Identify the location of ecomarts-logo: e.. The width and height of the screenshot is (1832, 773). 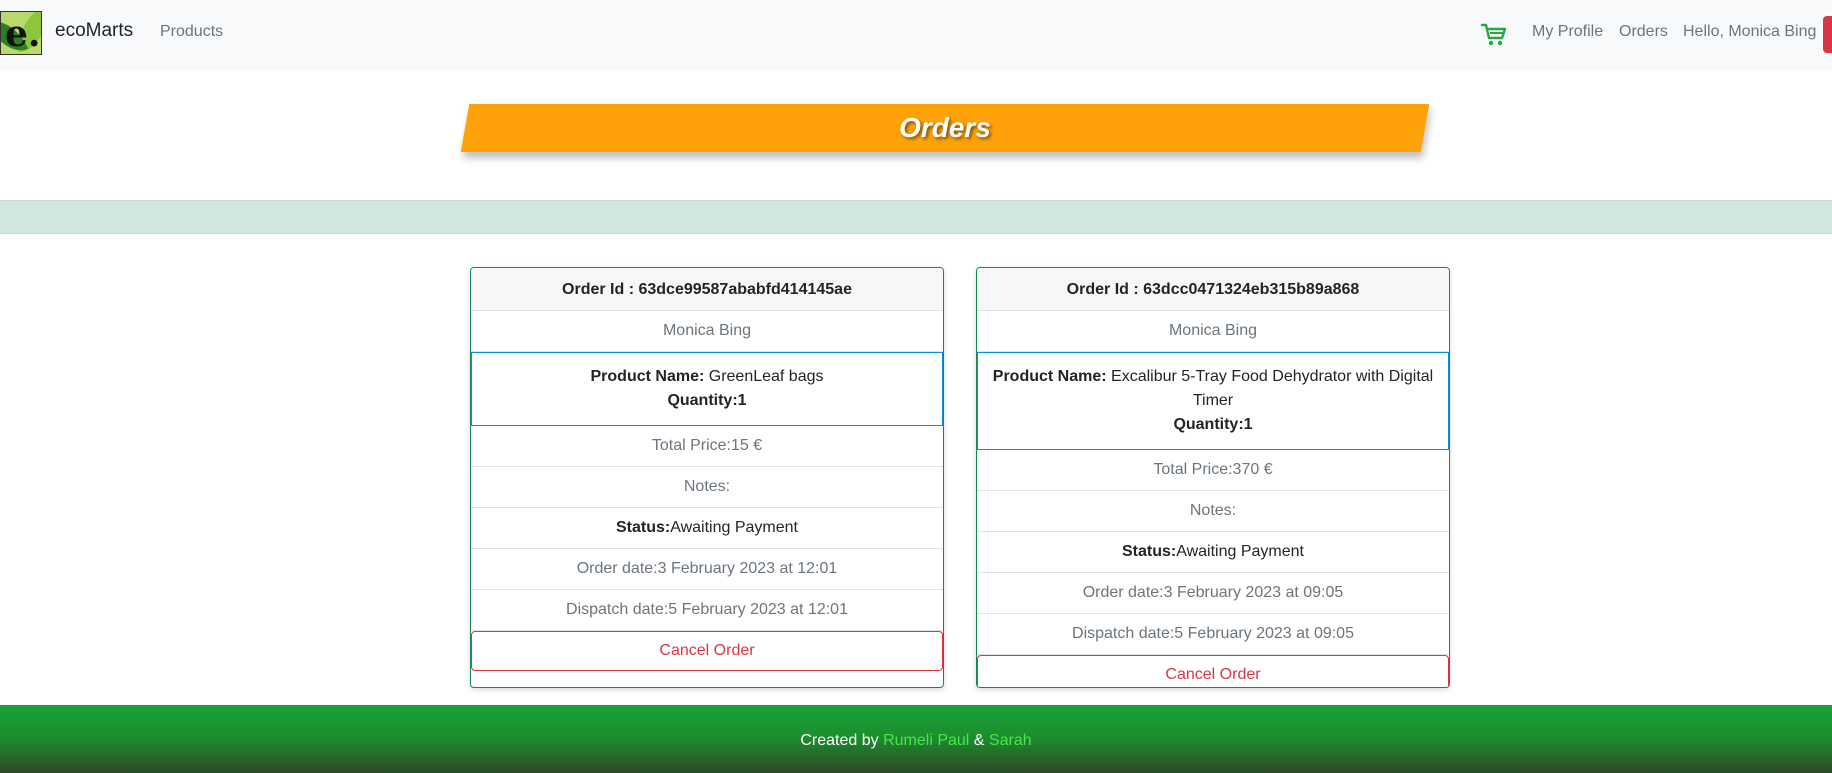
(21, 33).